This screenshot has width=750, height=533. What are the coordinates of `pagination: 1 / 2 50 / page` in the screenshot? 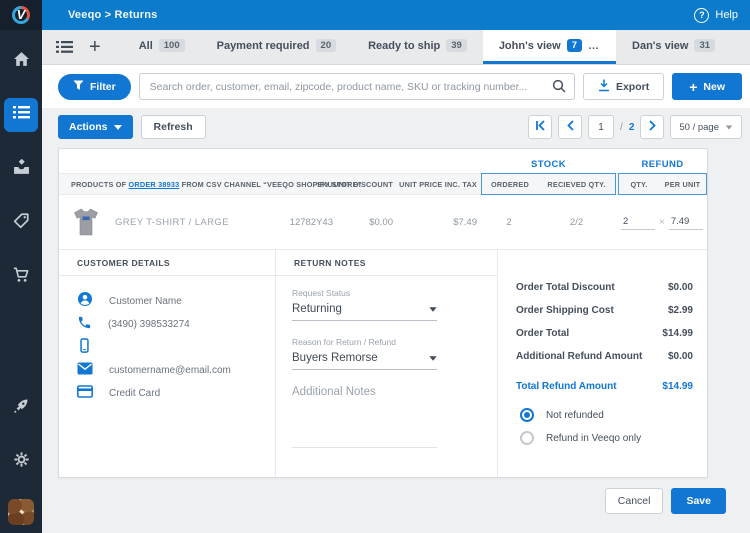 It's located at (635, 127).